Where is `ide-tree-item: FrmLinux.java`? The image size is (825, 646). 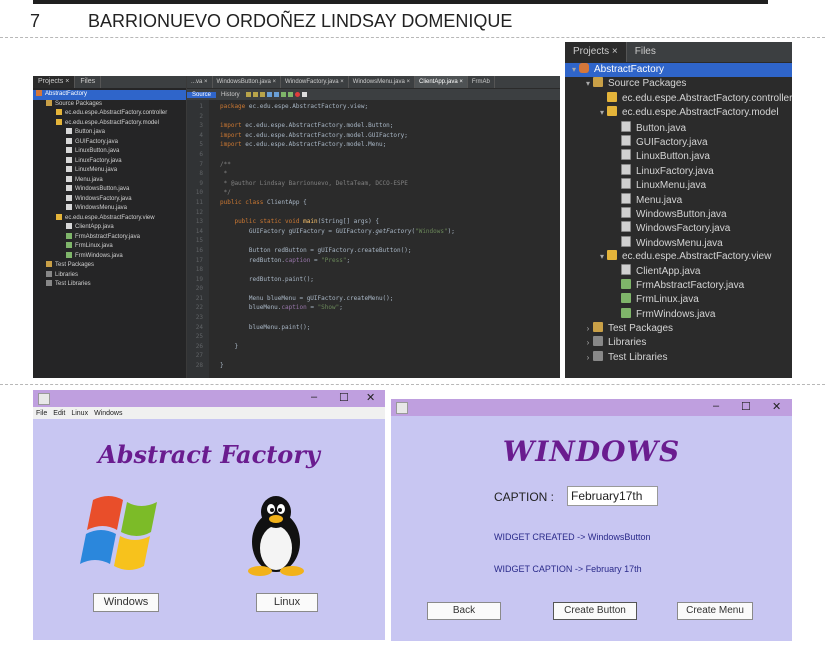 ide-tree-item: FrmLinux.java is located at coordinates (109, 247).